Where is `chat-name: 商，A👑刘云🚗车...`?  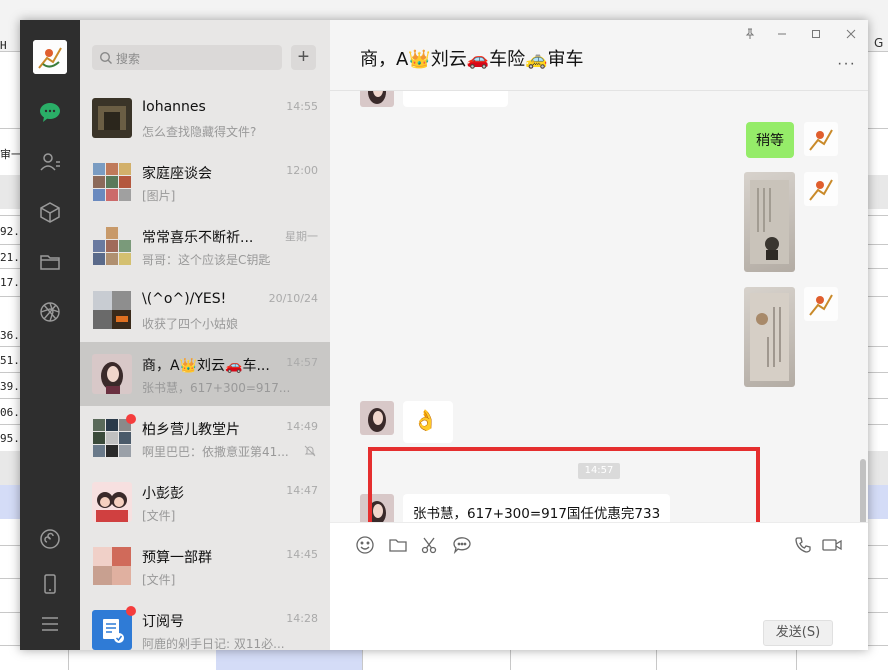 chat-name: 商，A👑刘云🚗车... is located at coordinates (206, 366).